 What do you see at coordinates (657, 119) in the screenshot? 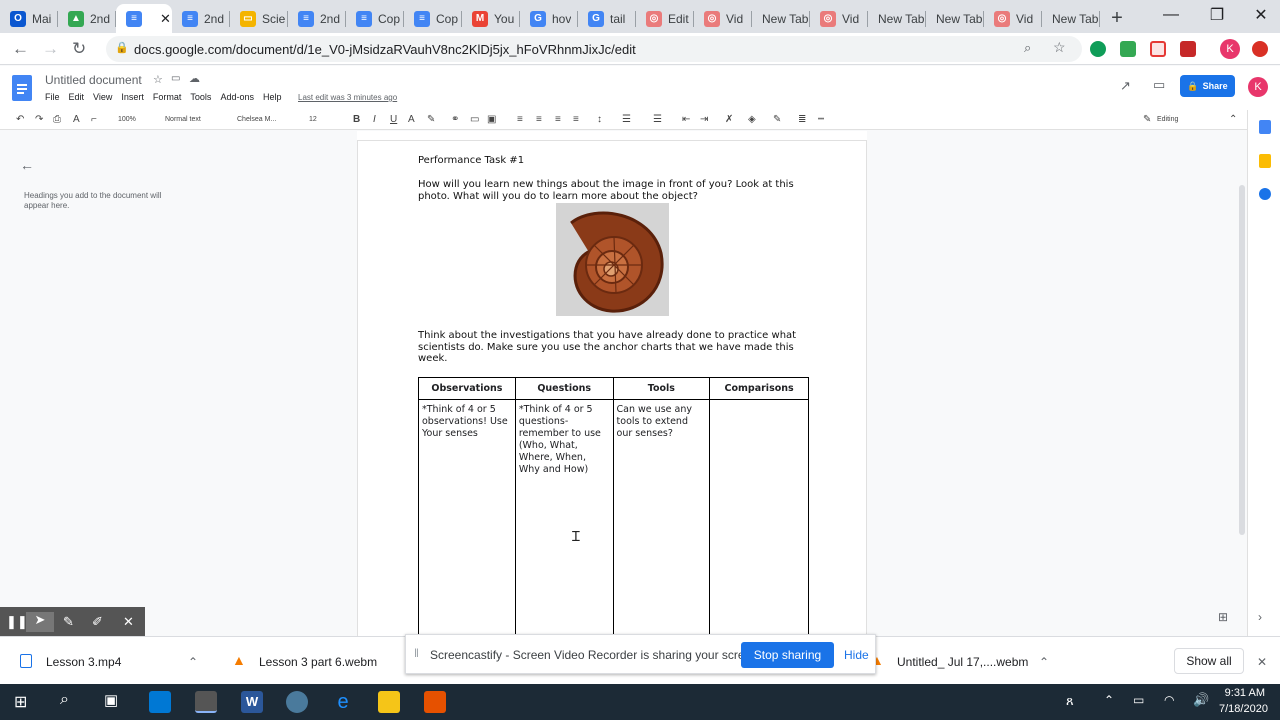
I see `bulleted-list-icon: ☰` at bounding box center [657, 119].